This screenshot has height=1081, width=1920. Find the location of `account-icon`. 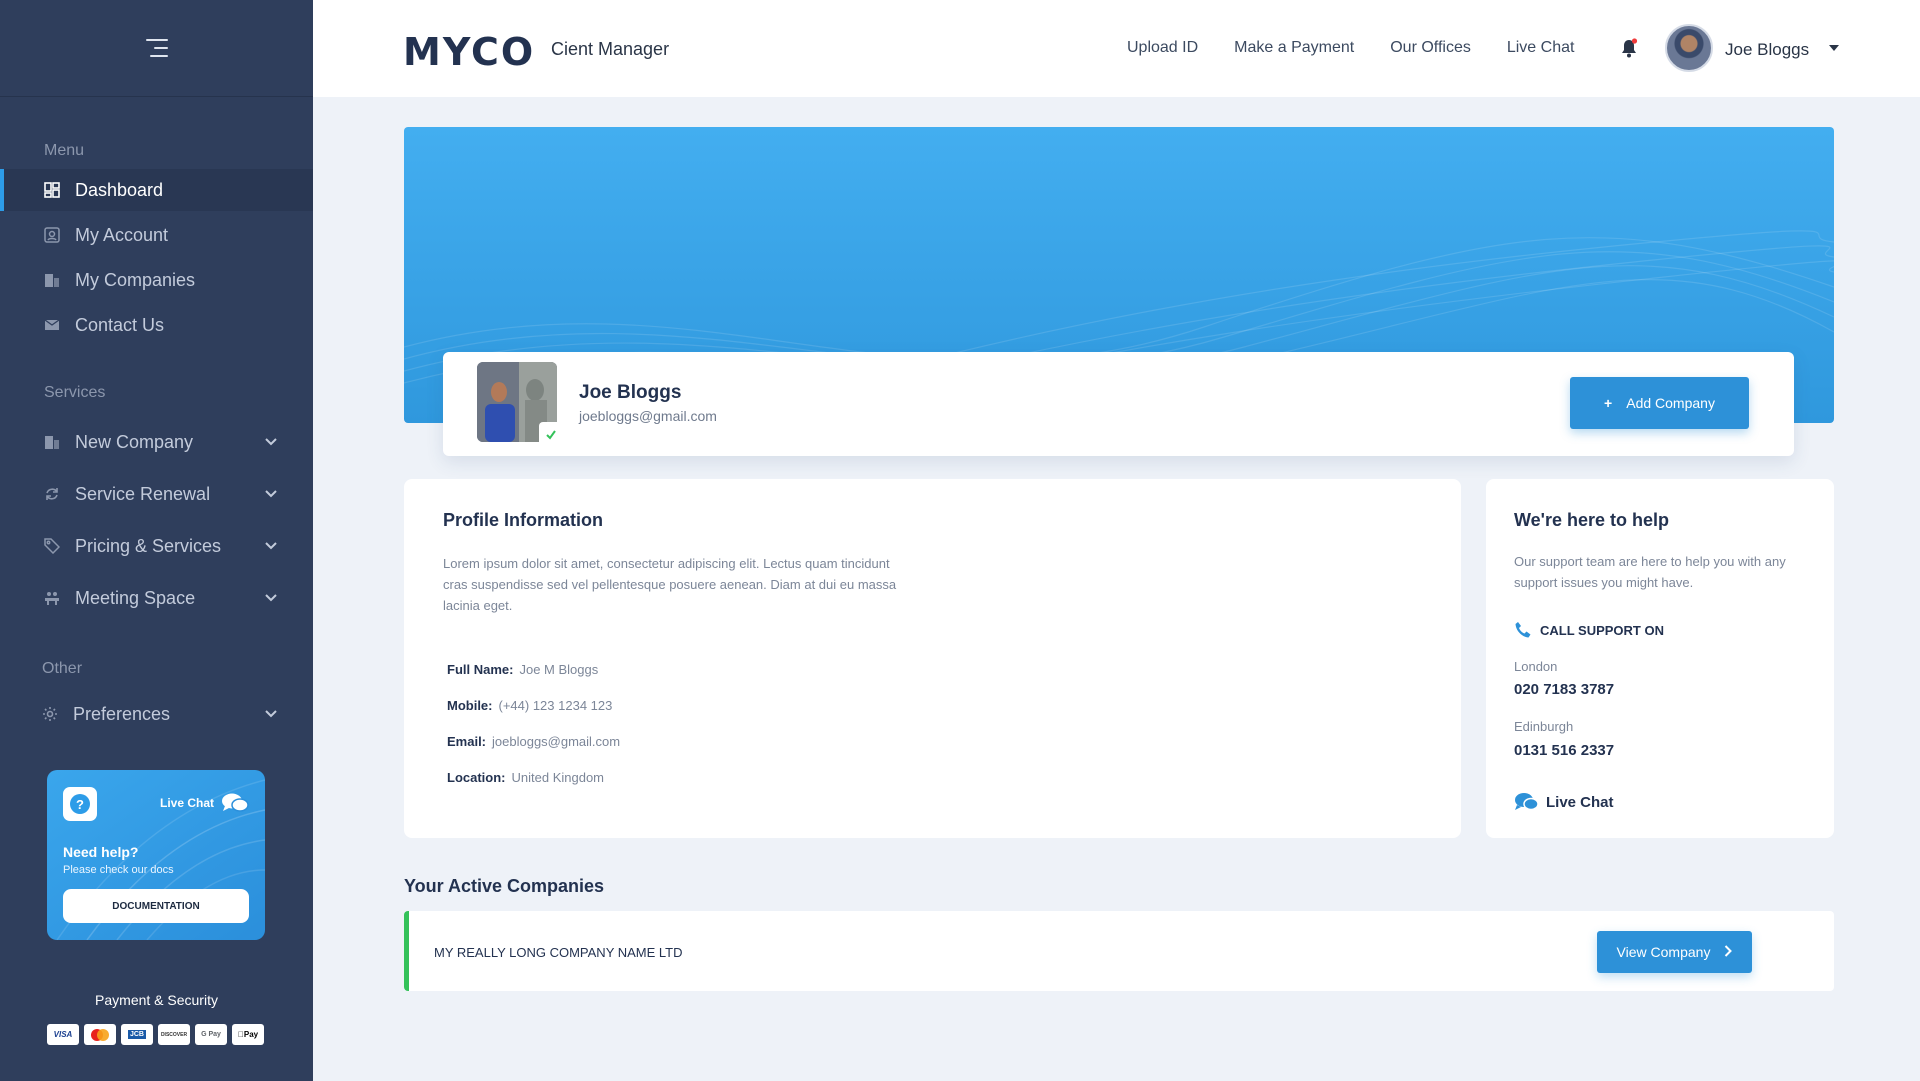

account-icon is located at coordinates (52, 235).